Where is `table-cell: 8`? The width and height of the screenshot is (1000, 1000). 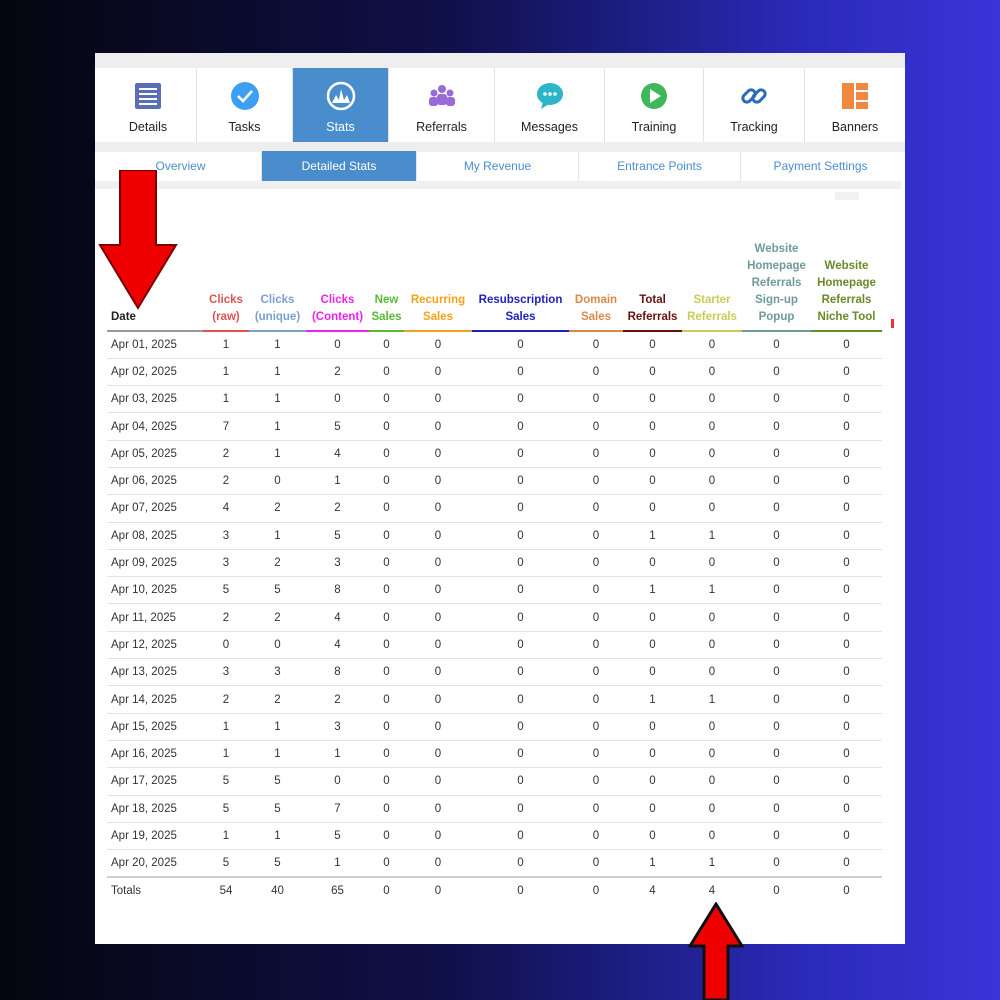 table-cell: 8 is located at coordinates (337, 590).